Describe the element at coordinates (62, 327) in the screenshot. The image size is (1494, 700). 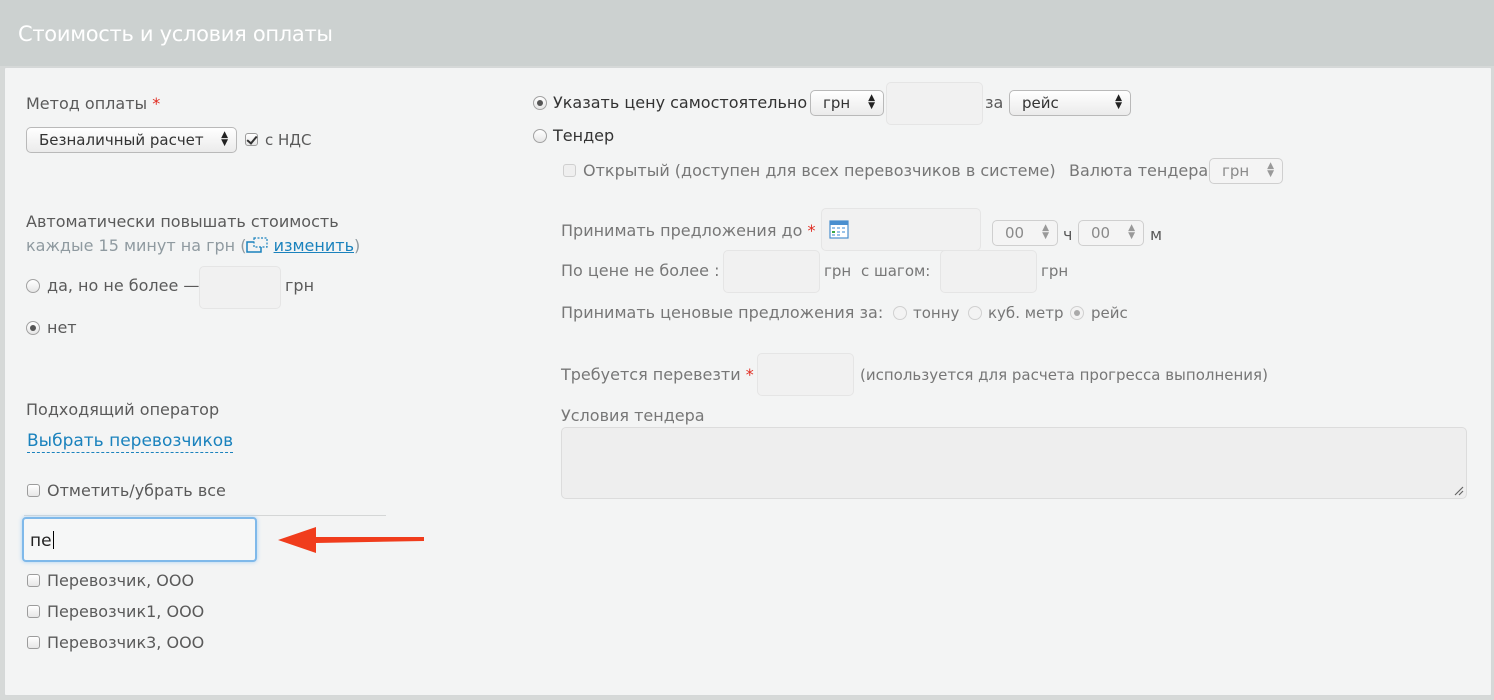
I see `auto-raise-no-label: нет` at that location.